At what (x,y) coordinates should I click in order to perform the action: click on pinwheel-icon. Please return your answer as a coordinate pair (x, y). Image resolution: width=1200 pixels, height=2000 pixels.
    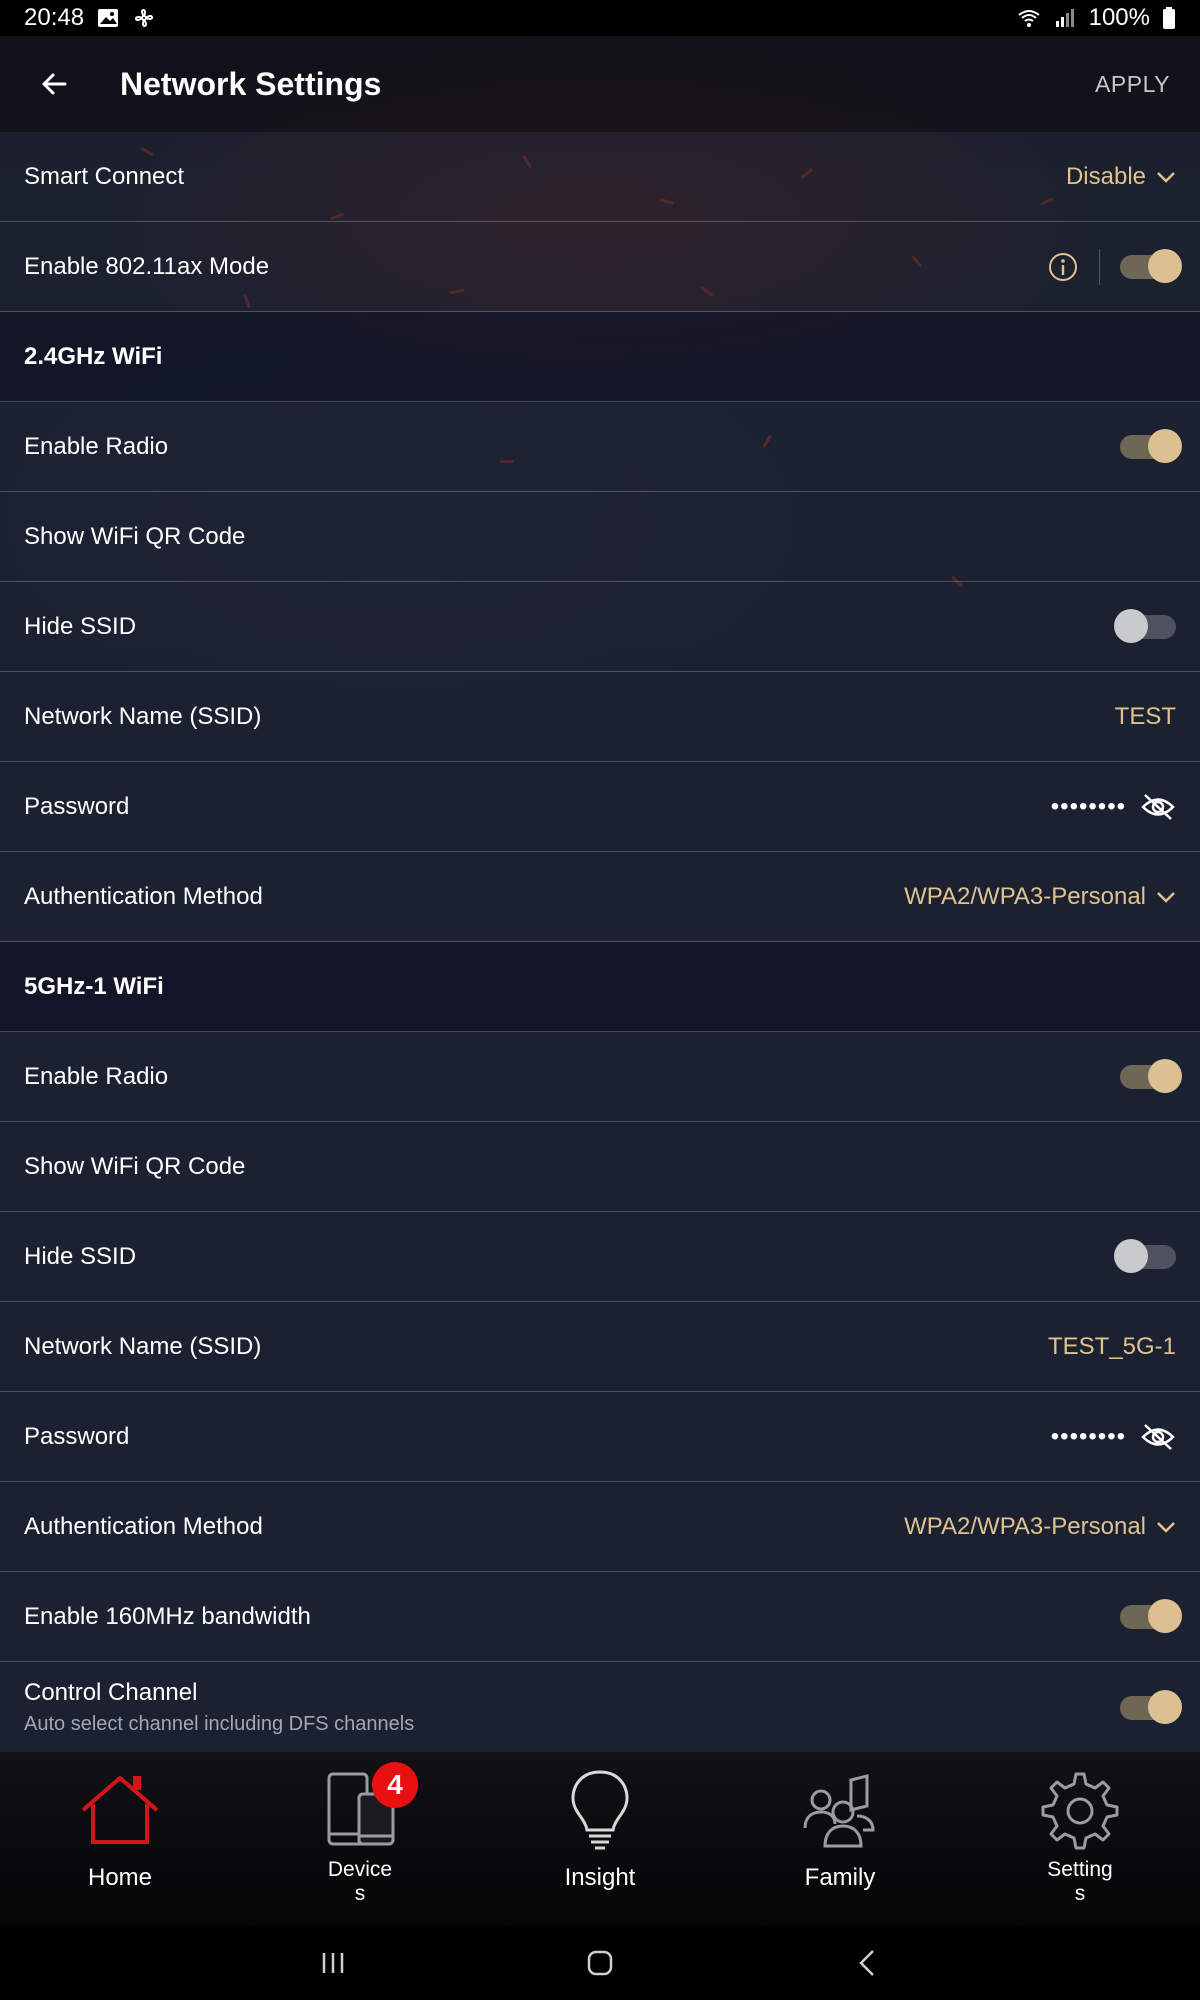
    Looking at the image, I should click on (144, 18).